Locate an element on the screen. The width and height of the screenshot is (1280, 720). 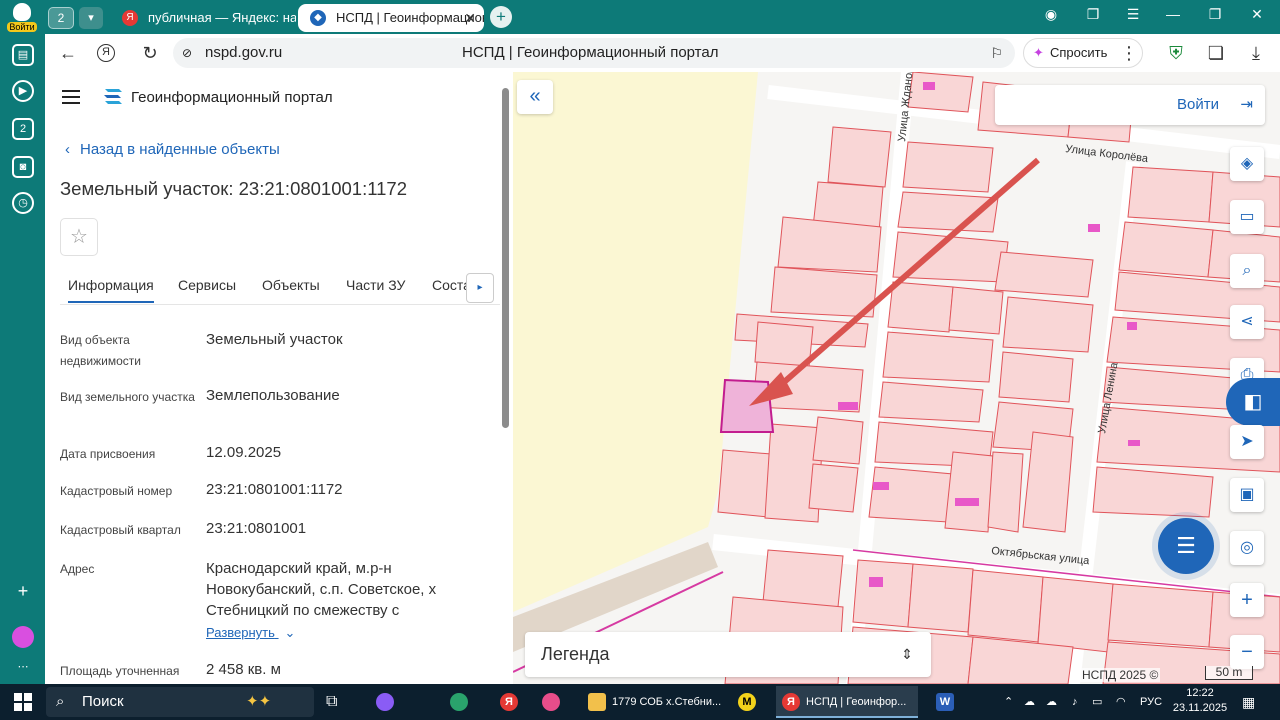
selected-parcel is located at coordinates (747, 405).